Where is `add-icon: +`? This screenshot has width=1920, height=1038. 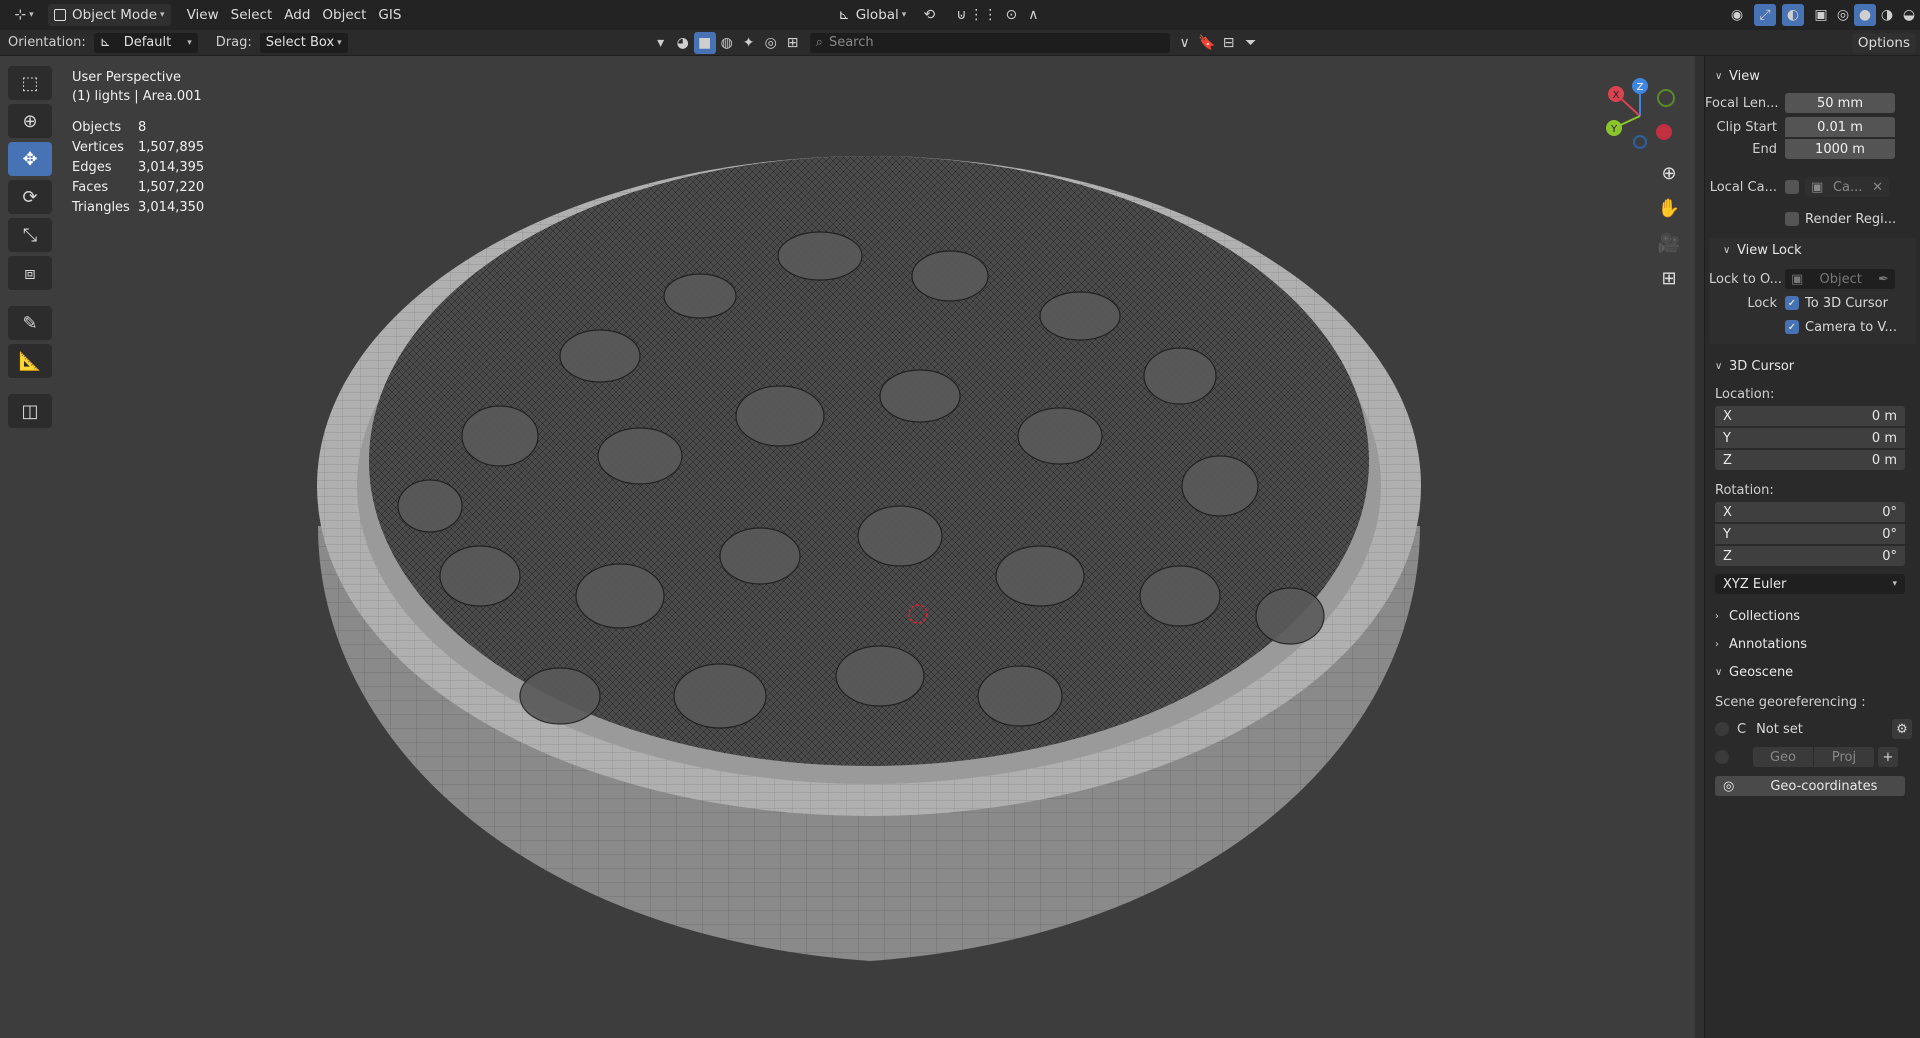 add-icon: + is located at coordinates (1888, 757).